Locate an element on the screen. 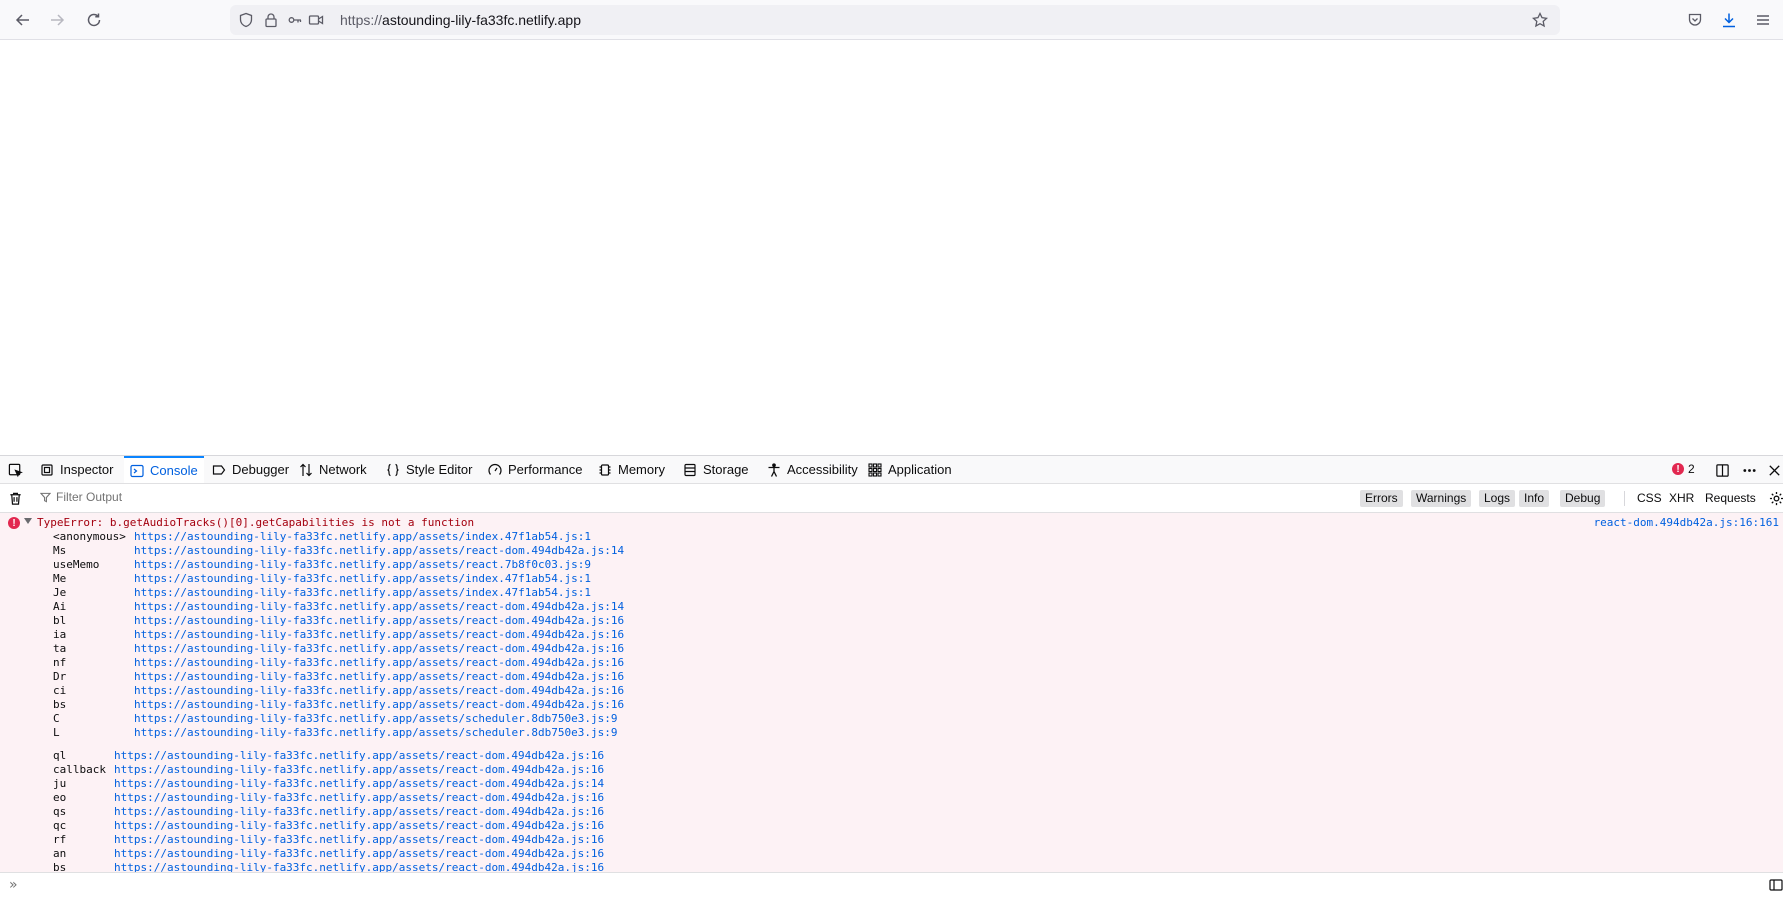  frame-function: ia is located at coordinates (60, 634).